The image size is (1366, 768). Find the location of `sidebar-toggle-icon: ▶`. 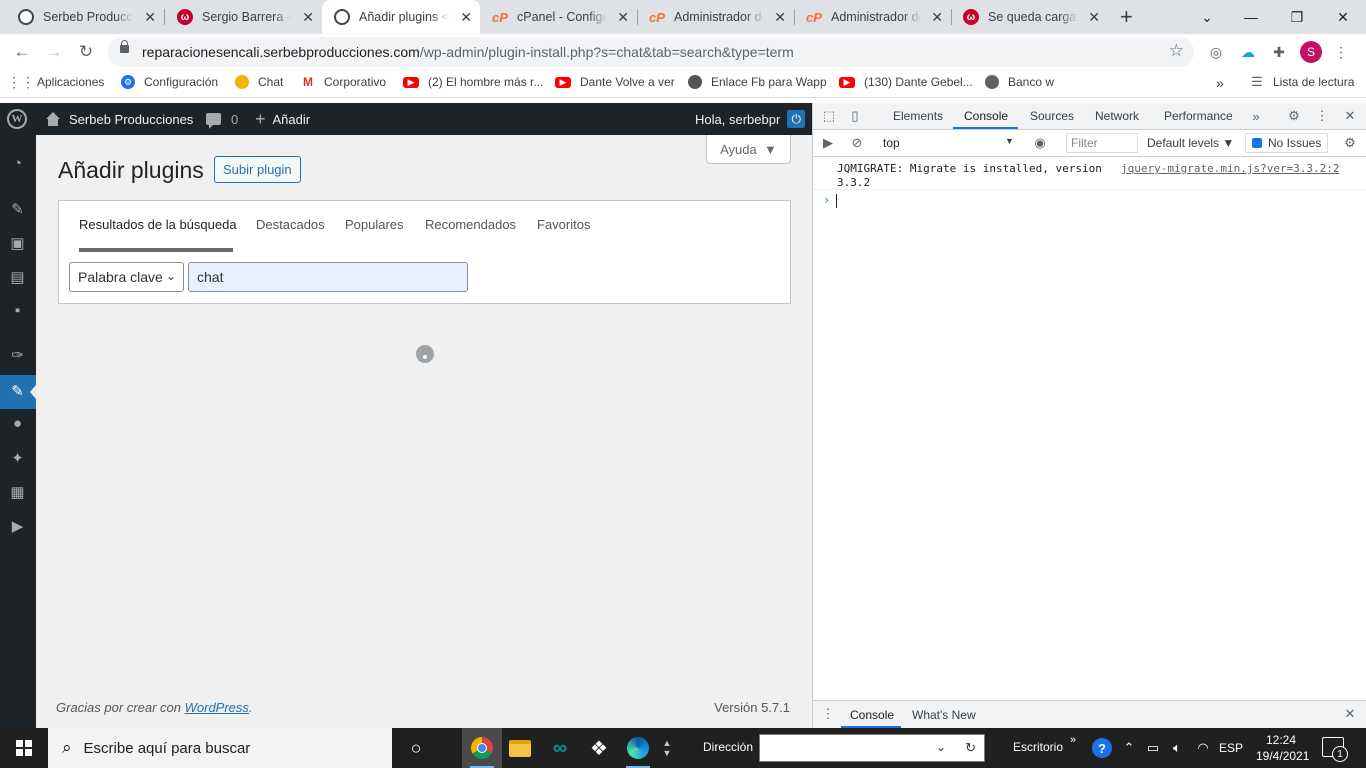

sidebar-toggle-icon: ▶ is located at coordinates (828, 143).